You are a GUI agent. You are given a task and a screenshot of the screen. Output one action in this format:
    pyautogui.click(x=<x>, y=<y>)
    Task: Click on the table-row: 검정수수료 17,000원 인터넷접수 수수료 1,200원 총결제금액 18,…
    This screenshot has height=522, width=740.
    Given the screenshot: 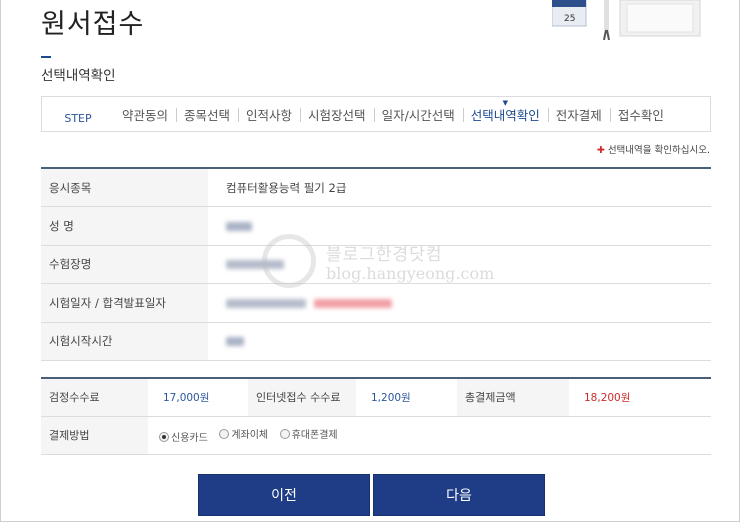 What is the action you would take?
    pyautogui.click(x=376, y=397)
    